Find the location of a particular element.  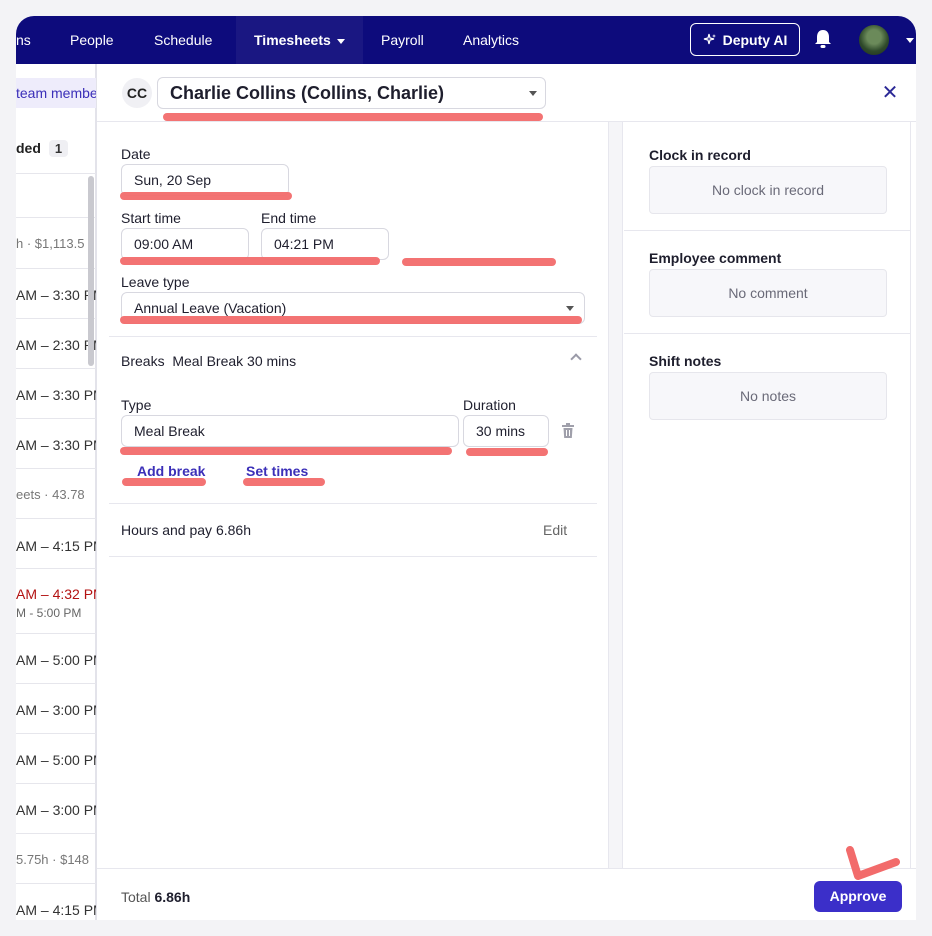

set-times-link: Set times is located at coordinates (277, 471).